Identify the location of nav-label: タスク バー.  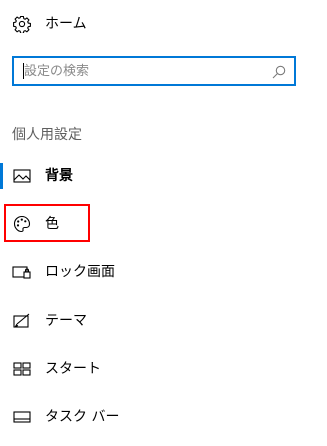
(82, 417).